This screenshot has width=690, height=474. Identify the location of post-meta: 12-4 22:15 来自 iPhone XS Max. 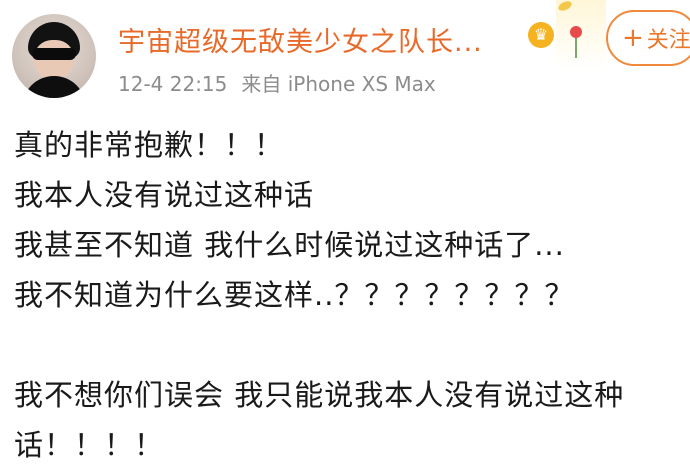
(277, 82).